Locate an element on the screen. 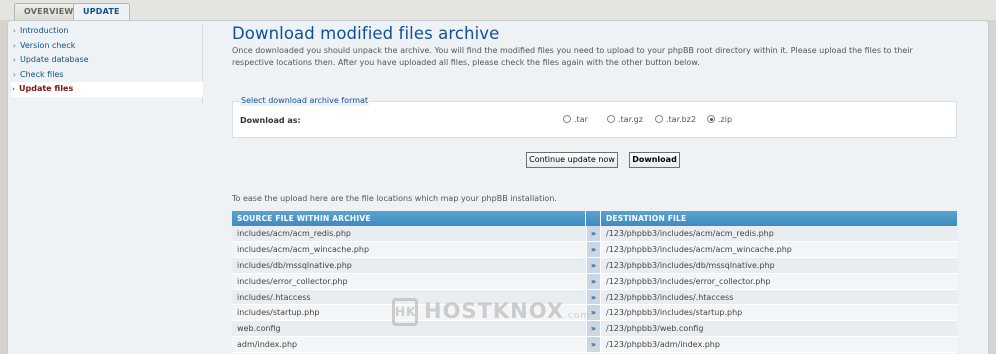 This screenshot has height=354, width=996. sidebar-item-label: Introduction is located at coordinates (44, 30).